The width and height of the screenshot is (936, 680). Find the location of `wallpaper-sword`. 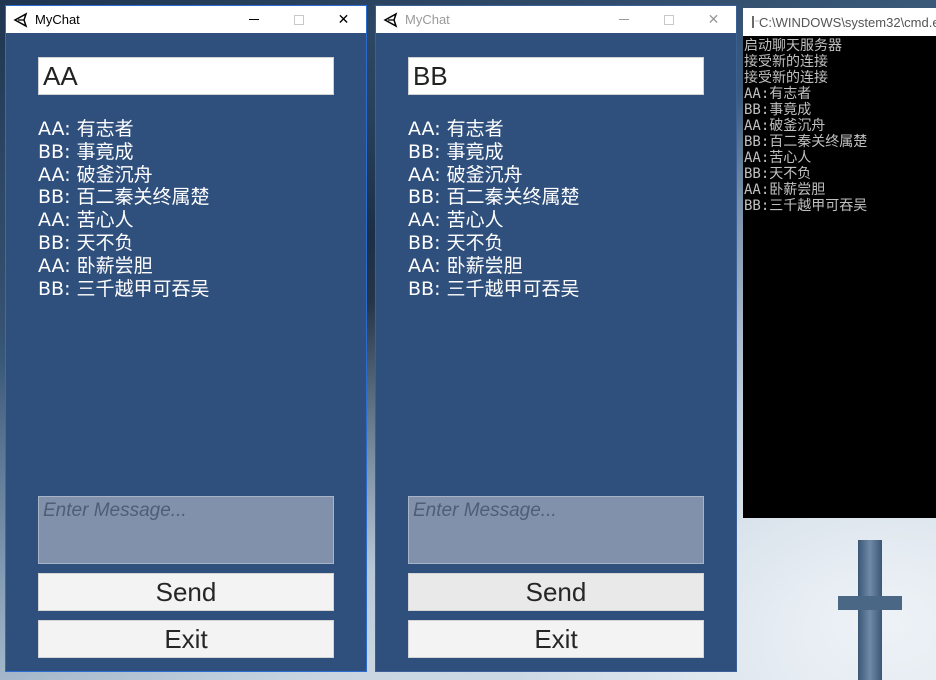

wallpaper-sword is located at coordinates (870, 610).